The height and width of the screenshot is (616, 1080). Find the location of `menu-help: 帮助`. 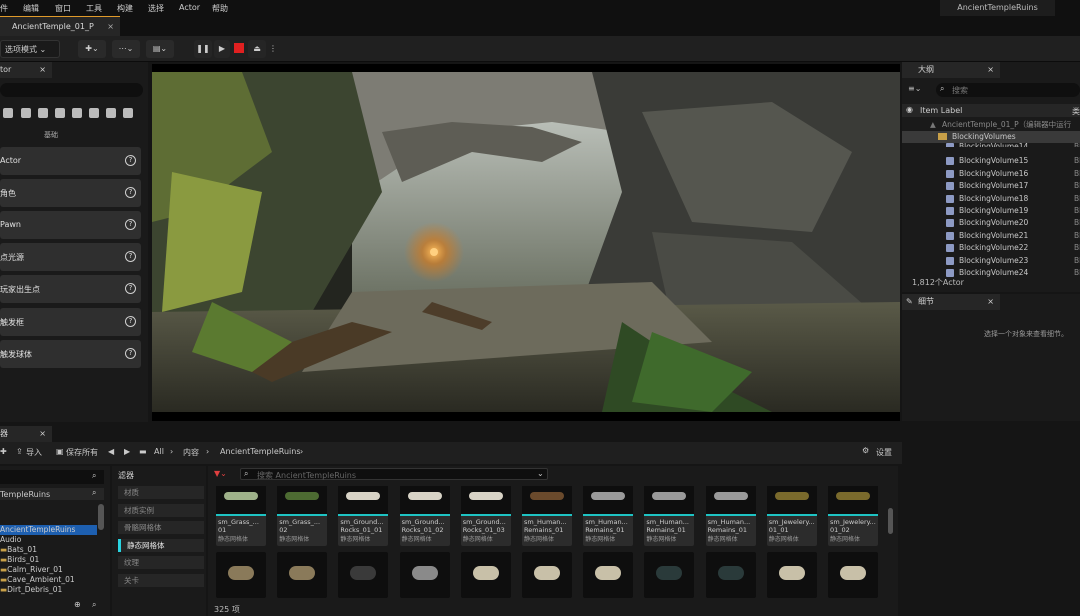

menu-help: 帮助 is located at coordinates (220, 8).